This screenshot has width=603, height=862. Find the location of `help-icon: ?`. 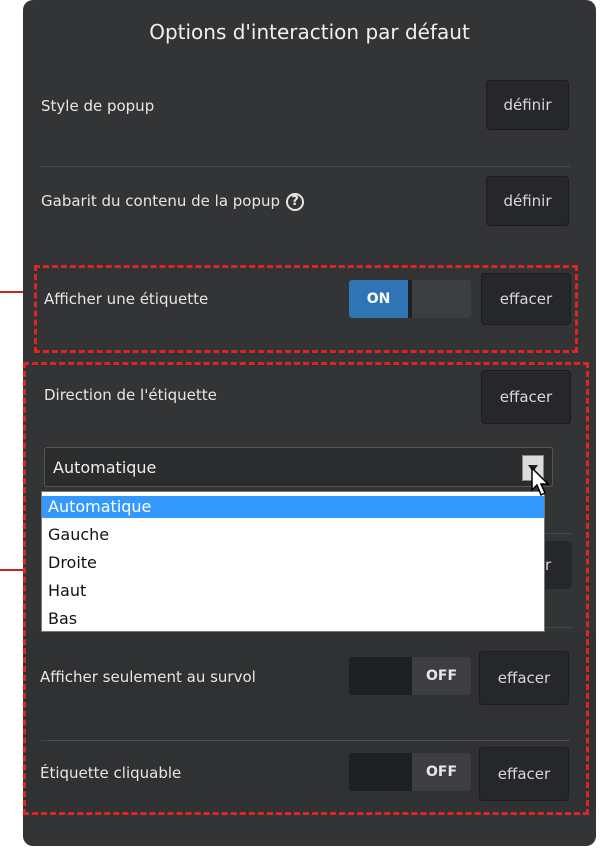

help-icon: ? is located at coordinates (295, 201).